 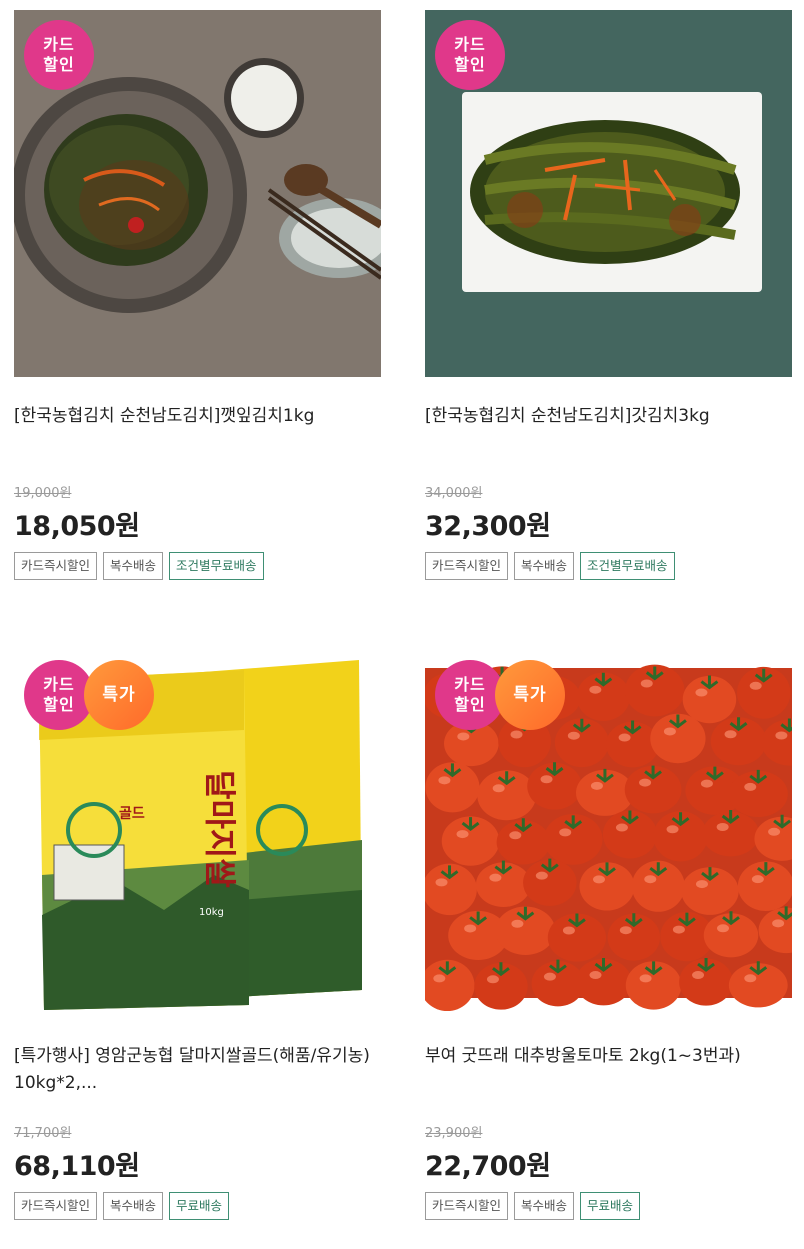 I want to click on product-image: 카드 할인 특가, so click(x=608, y=833).